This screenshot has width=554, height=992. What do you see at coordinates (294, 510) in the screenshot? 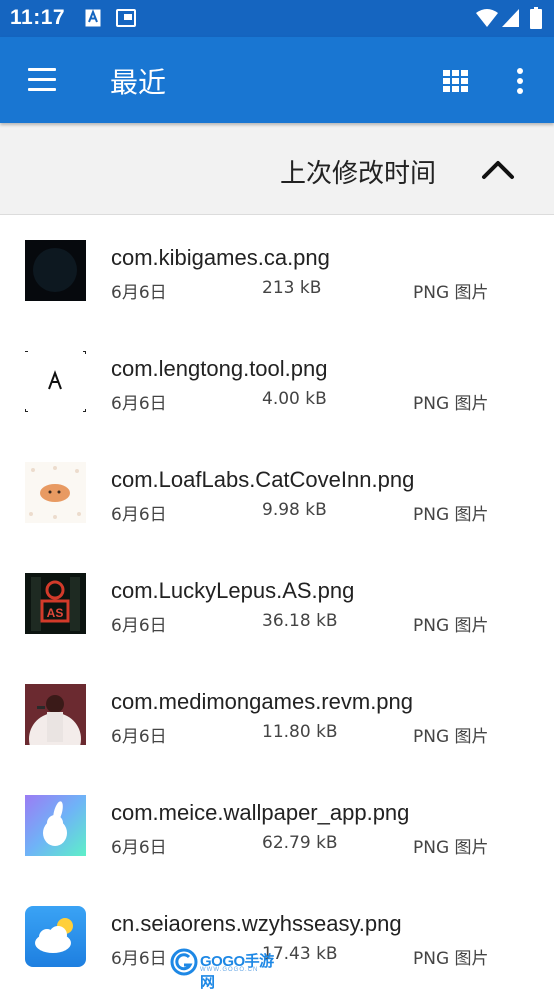
I see `file-size: 9.98 kB` at bounding box center [294, 510].